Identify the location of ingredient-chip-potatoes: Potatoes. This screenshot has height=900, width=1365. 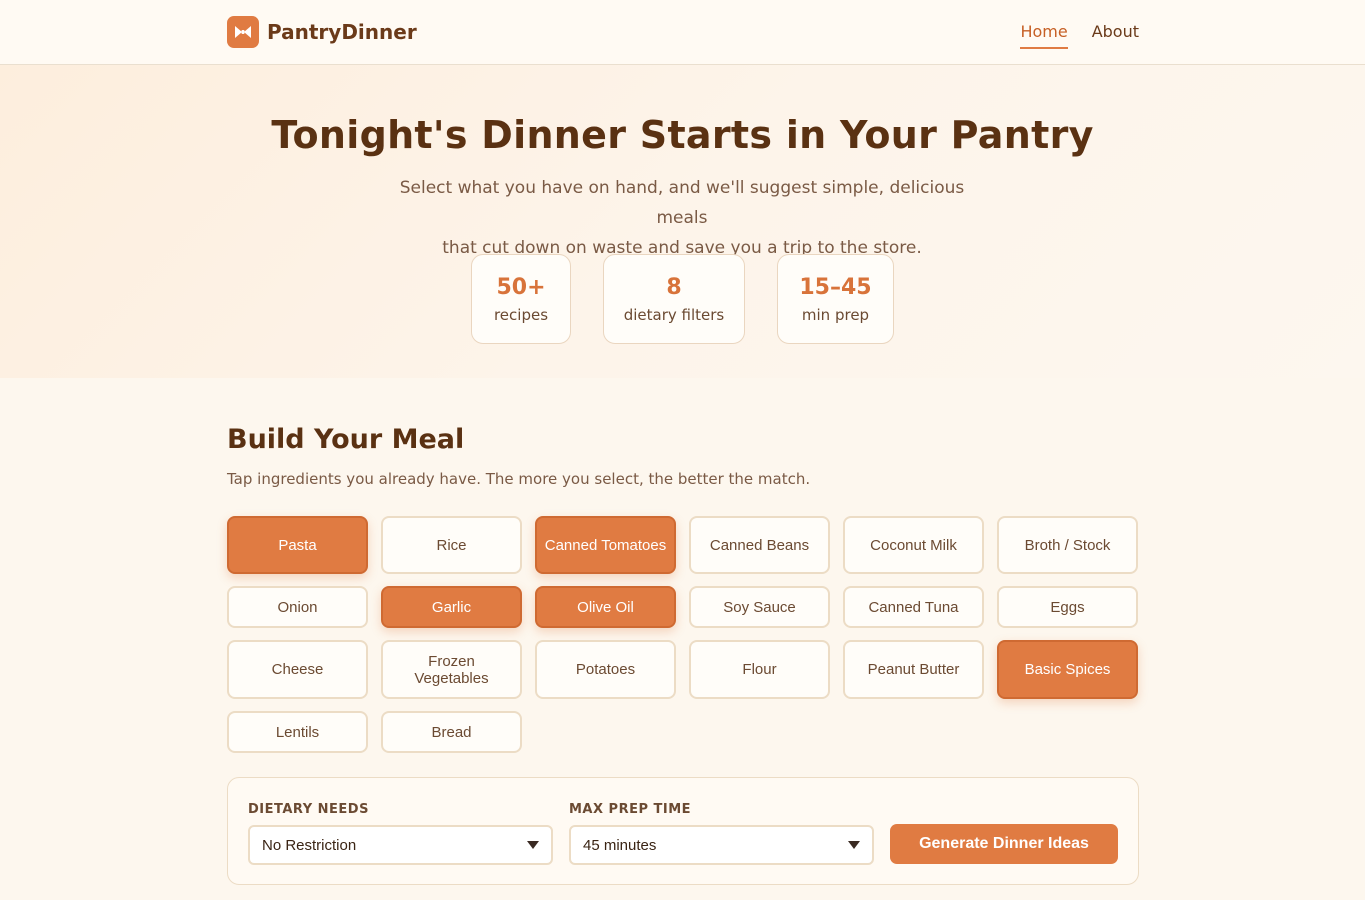
(605, 669).